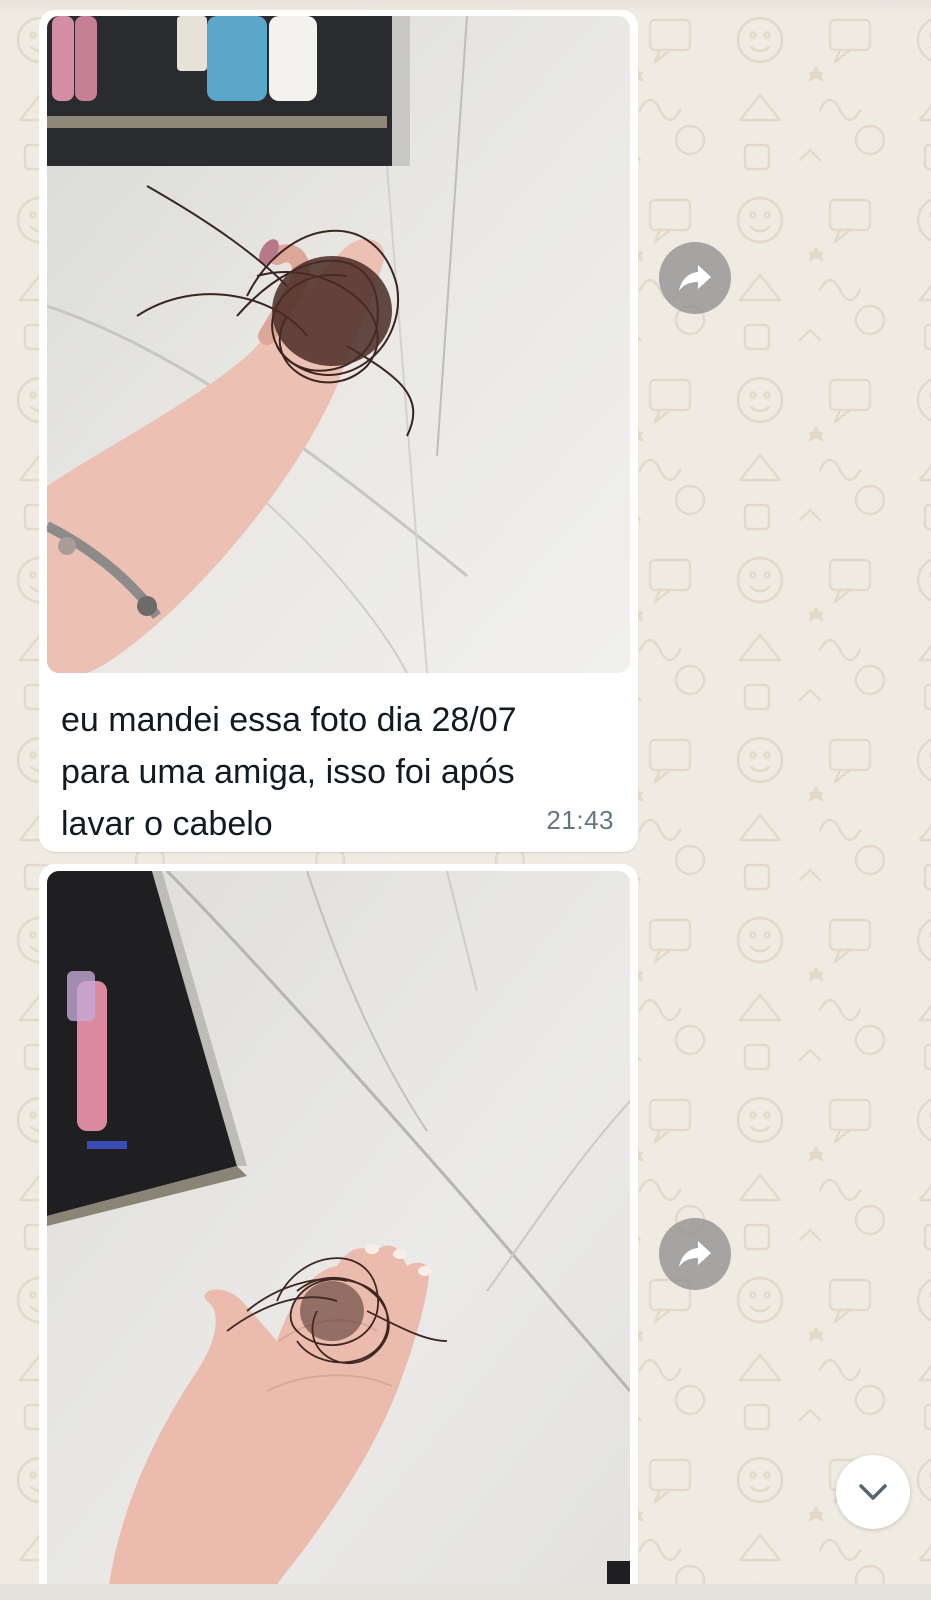  I want to click on chevron-down-icon, so click(873, 1492).